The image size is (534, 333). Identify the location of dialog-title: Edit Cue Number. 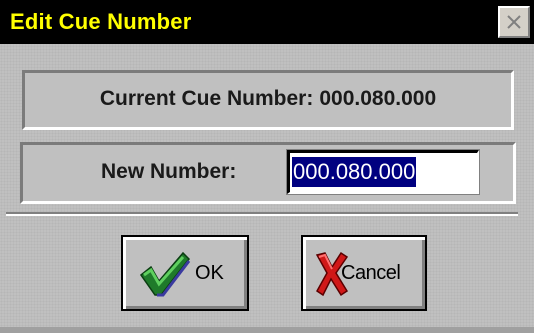
(101, 21).